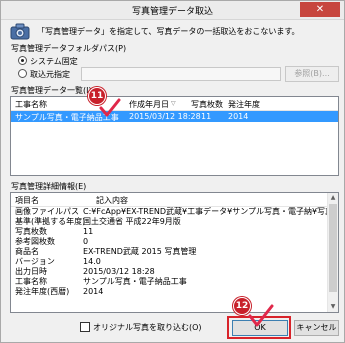 The height and width of the screenshot is (343, 345). What do you see at coordinates (50, 221) in the screenshot?
I see `detail-key: 基準(準拠する年度)` at bounding box center [50, 221].